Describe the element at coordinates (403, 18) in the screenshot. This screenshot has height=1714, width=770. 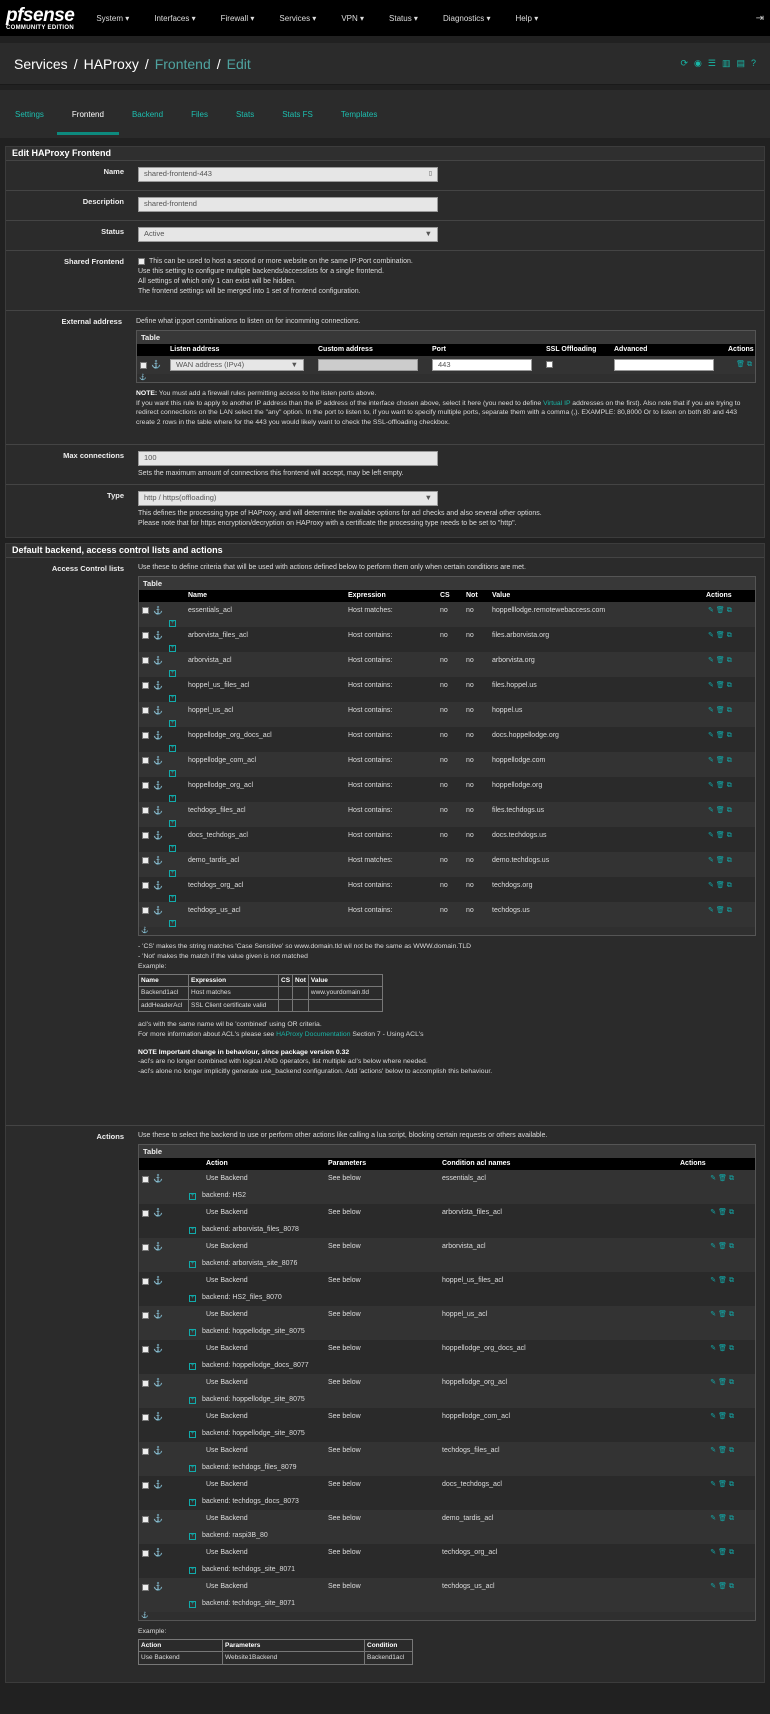
I see `menu-status: Status ▾` at that location.